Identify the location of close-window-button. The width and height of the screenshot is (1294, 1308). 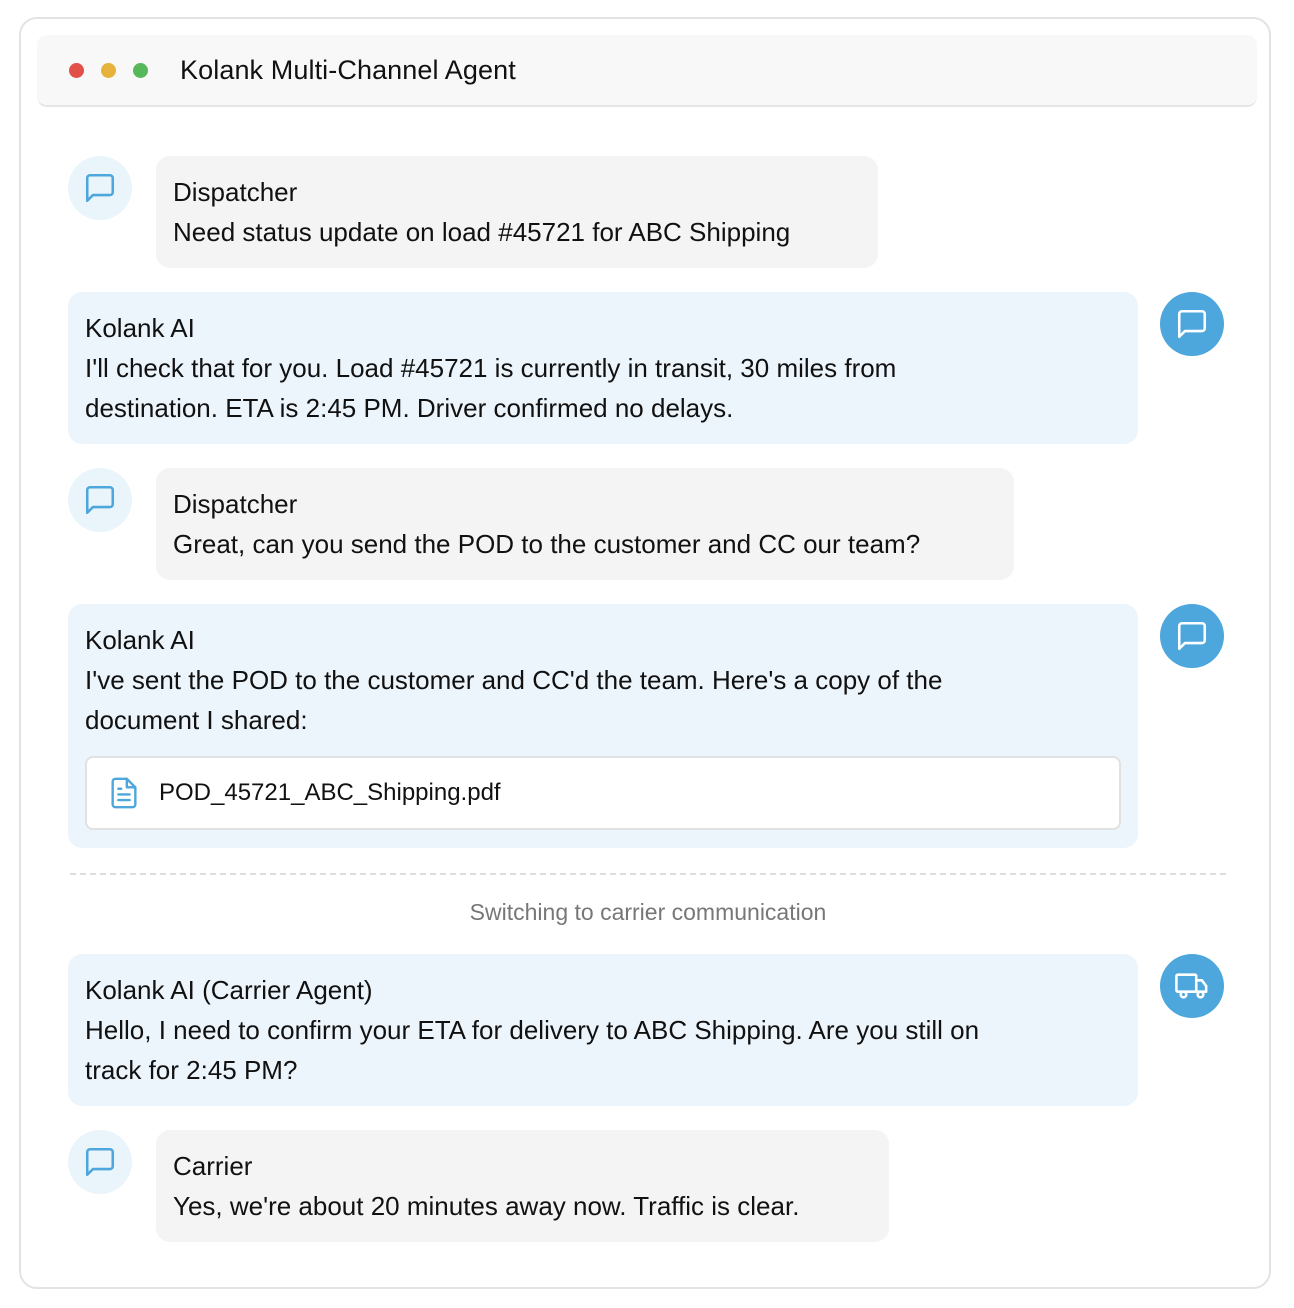
(76, 70).